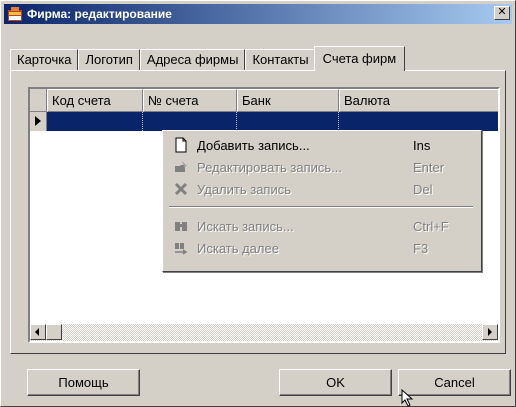 The width and height of the screenshot is (516, 407). I want to click on tab-accounts: Счета фирм, so click(359, 58).